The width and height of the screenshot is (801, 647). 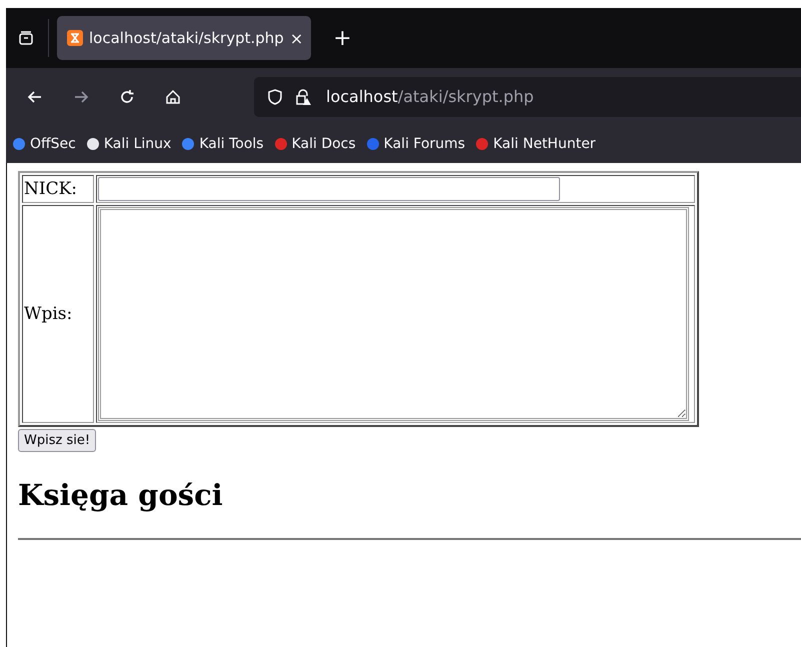 I want to click on bookmark: Kali Tools, so click(x=222, y=144).